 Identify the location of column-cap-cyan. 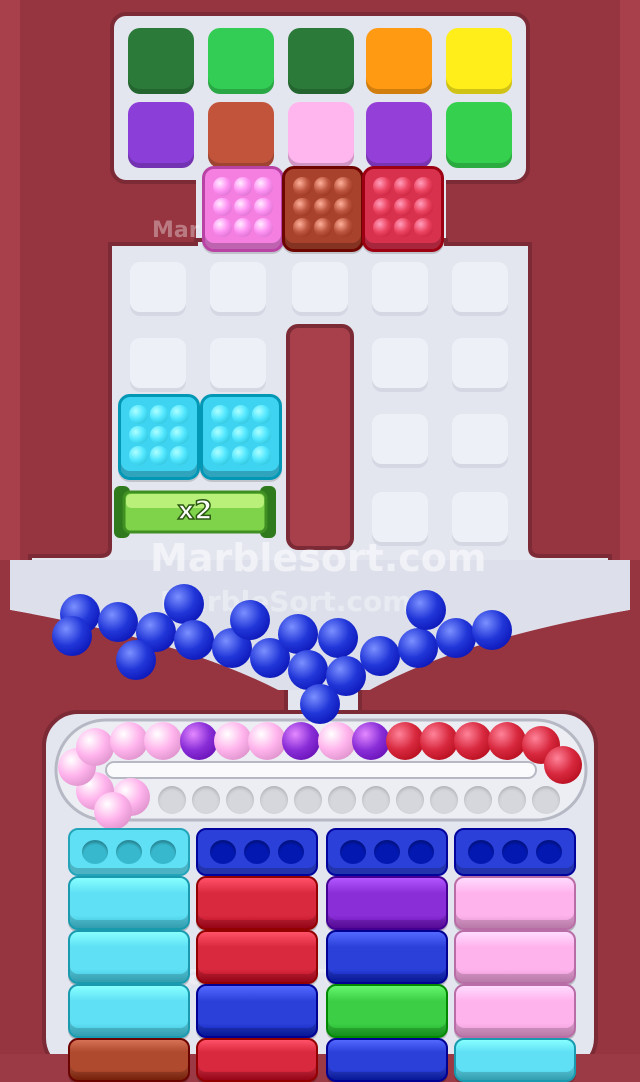
(129, 852).